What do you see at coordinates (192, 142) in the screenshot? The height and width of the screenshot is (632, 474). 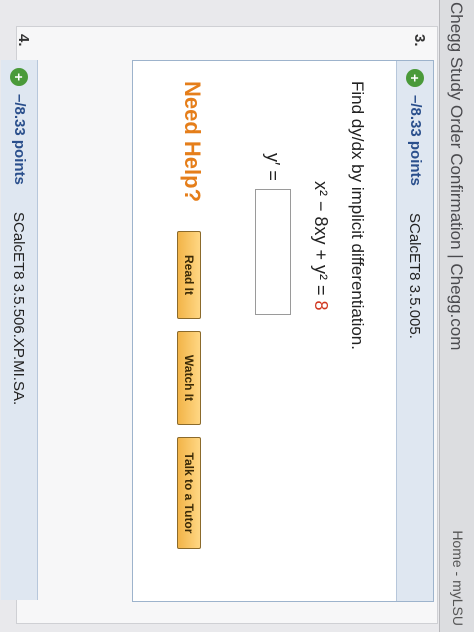 I see `need-help-label: Need Help?` at bounding box center [192, 142].